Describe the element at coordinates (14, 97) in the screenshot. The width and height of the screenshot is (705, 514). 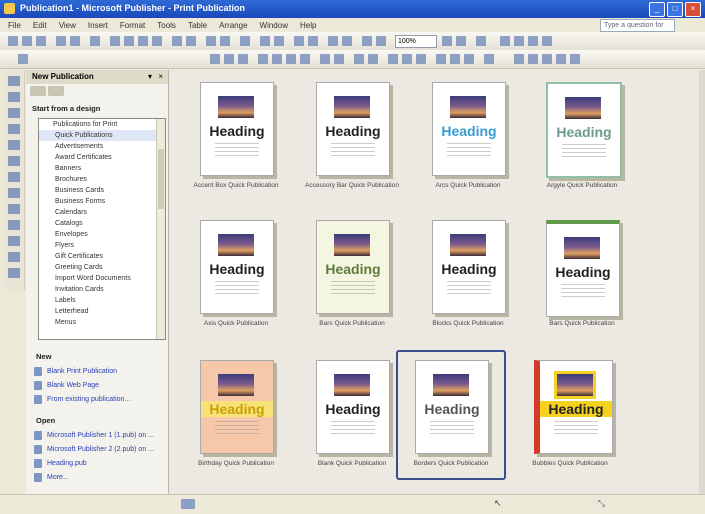
I see `text-box-tool-icon` at that location.